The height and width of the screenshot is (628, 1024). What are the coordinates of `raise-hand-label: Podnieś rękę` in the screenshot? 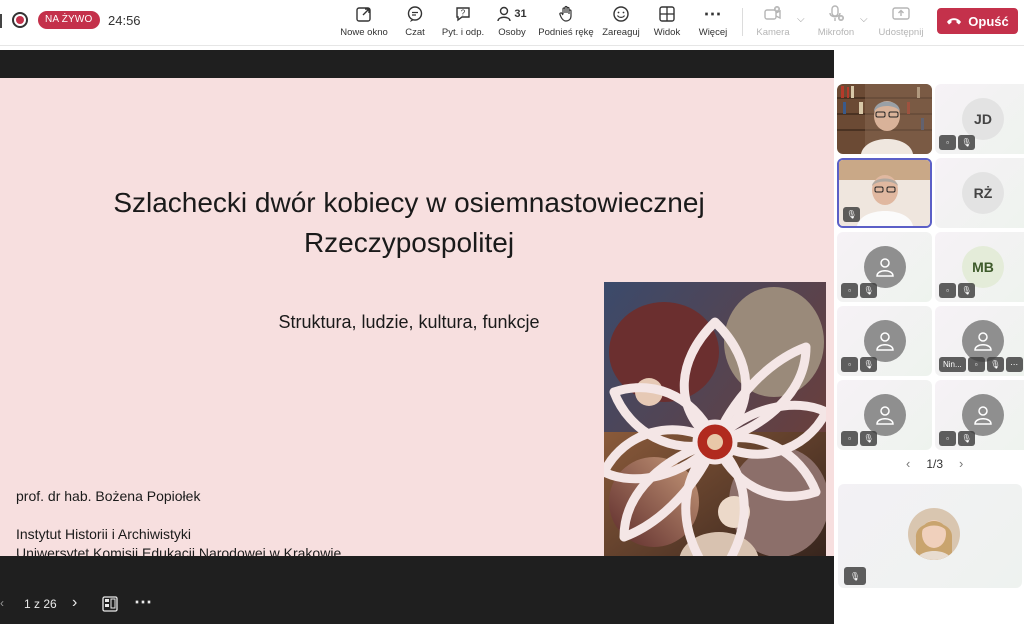 It's located at (566, 32).